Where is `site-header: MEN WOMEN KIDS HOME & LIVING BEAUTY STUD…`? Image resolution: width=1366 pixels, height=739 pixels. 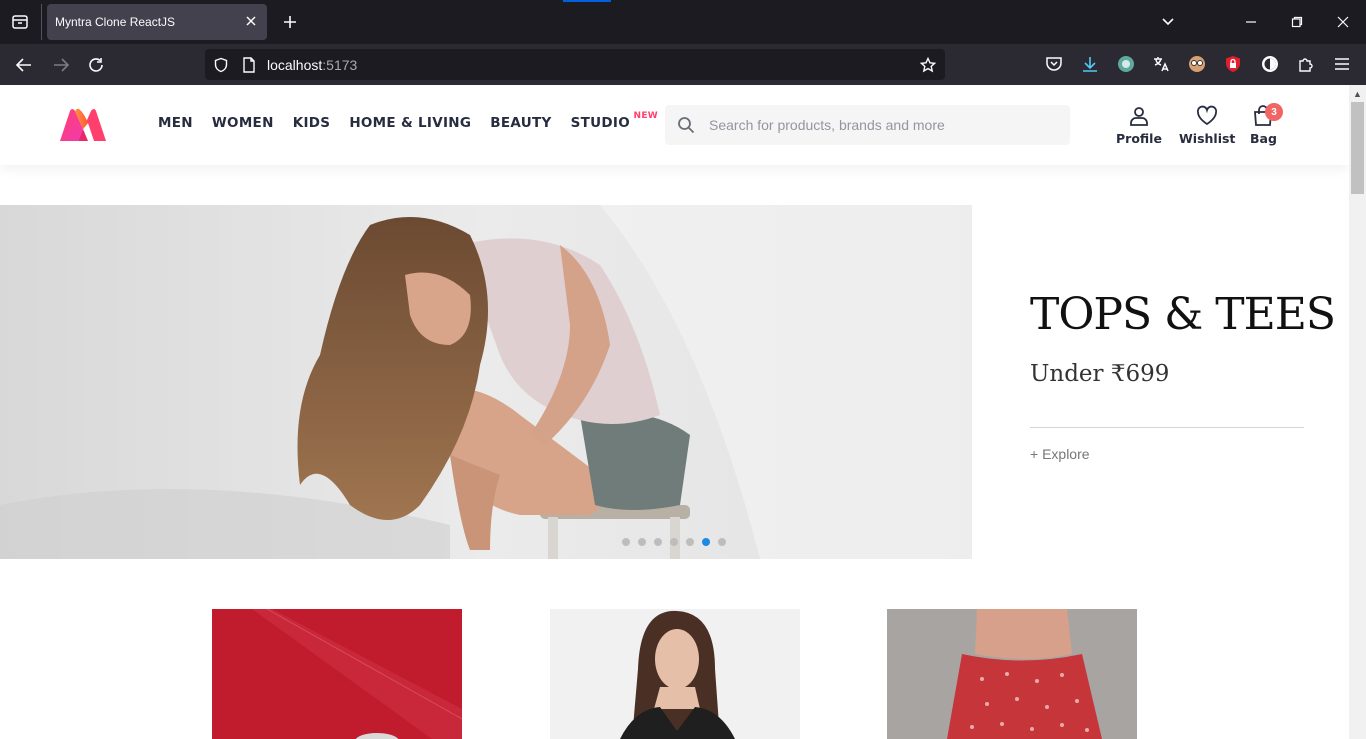
site-header: MEN WOMEN KIDS HOME & LIVING BEAUTY STUD… is located at coordinates (674, 125).